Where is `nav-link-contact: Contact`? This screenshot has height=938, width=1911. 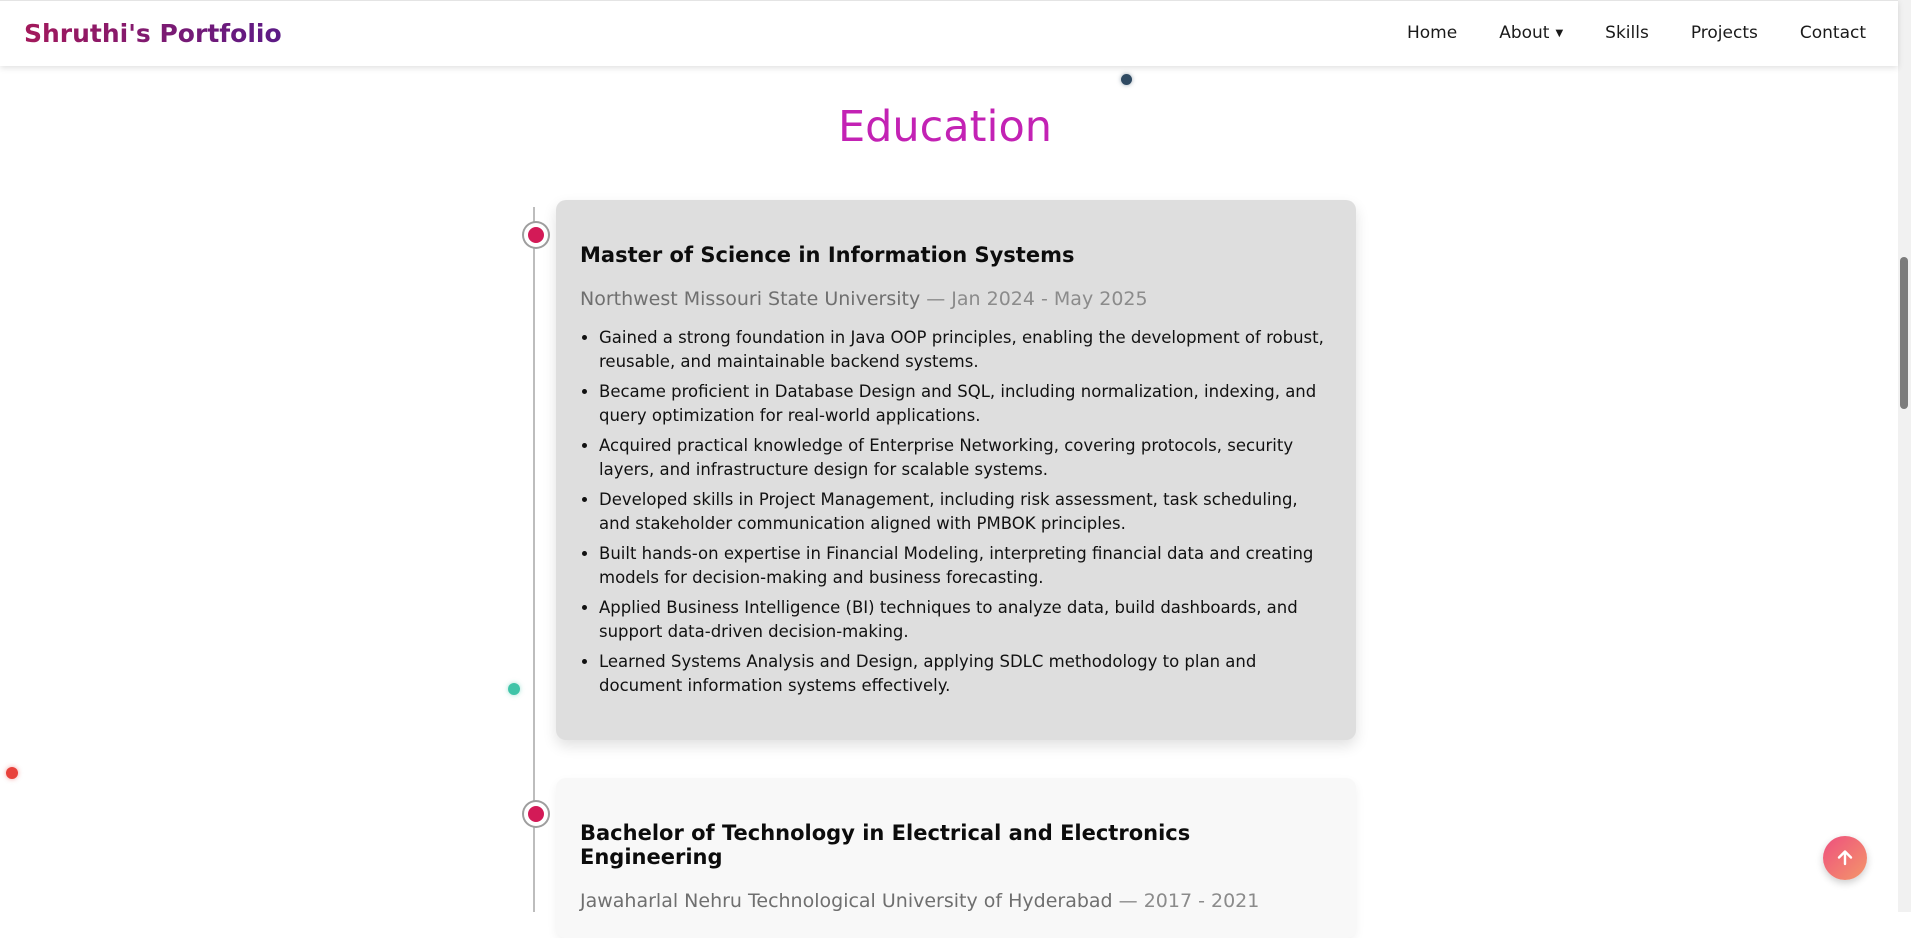 nav-link-contact: Contact is located at coordinates (1833, 33).